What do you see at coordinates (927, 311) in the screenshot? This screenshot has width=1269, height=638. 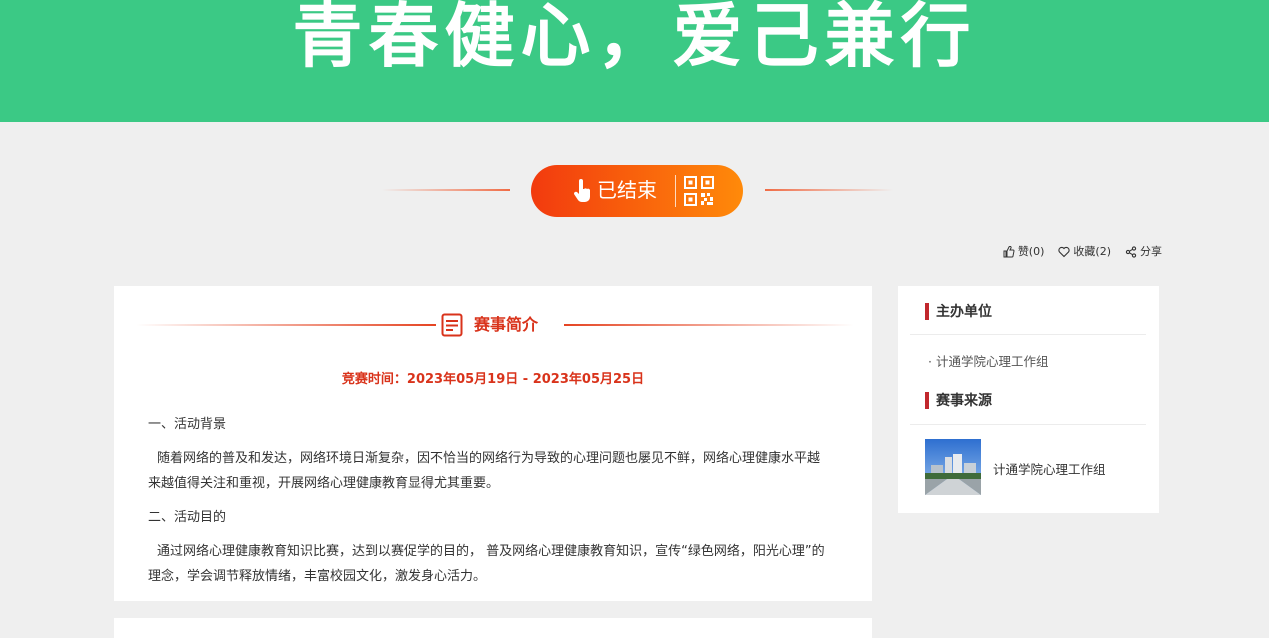 I see `organizer-header-bar` at bounding box center [927, 311].